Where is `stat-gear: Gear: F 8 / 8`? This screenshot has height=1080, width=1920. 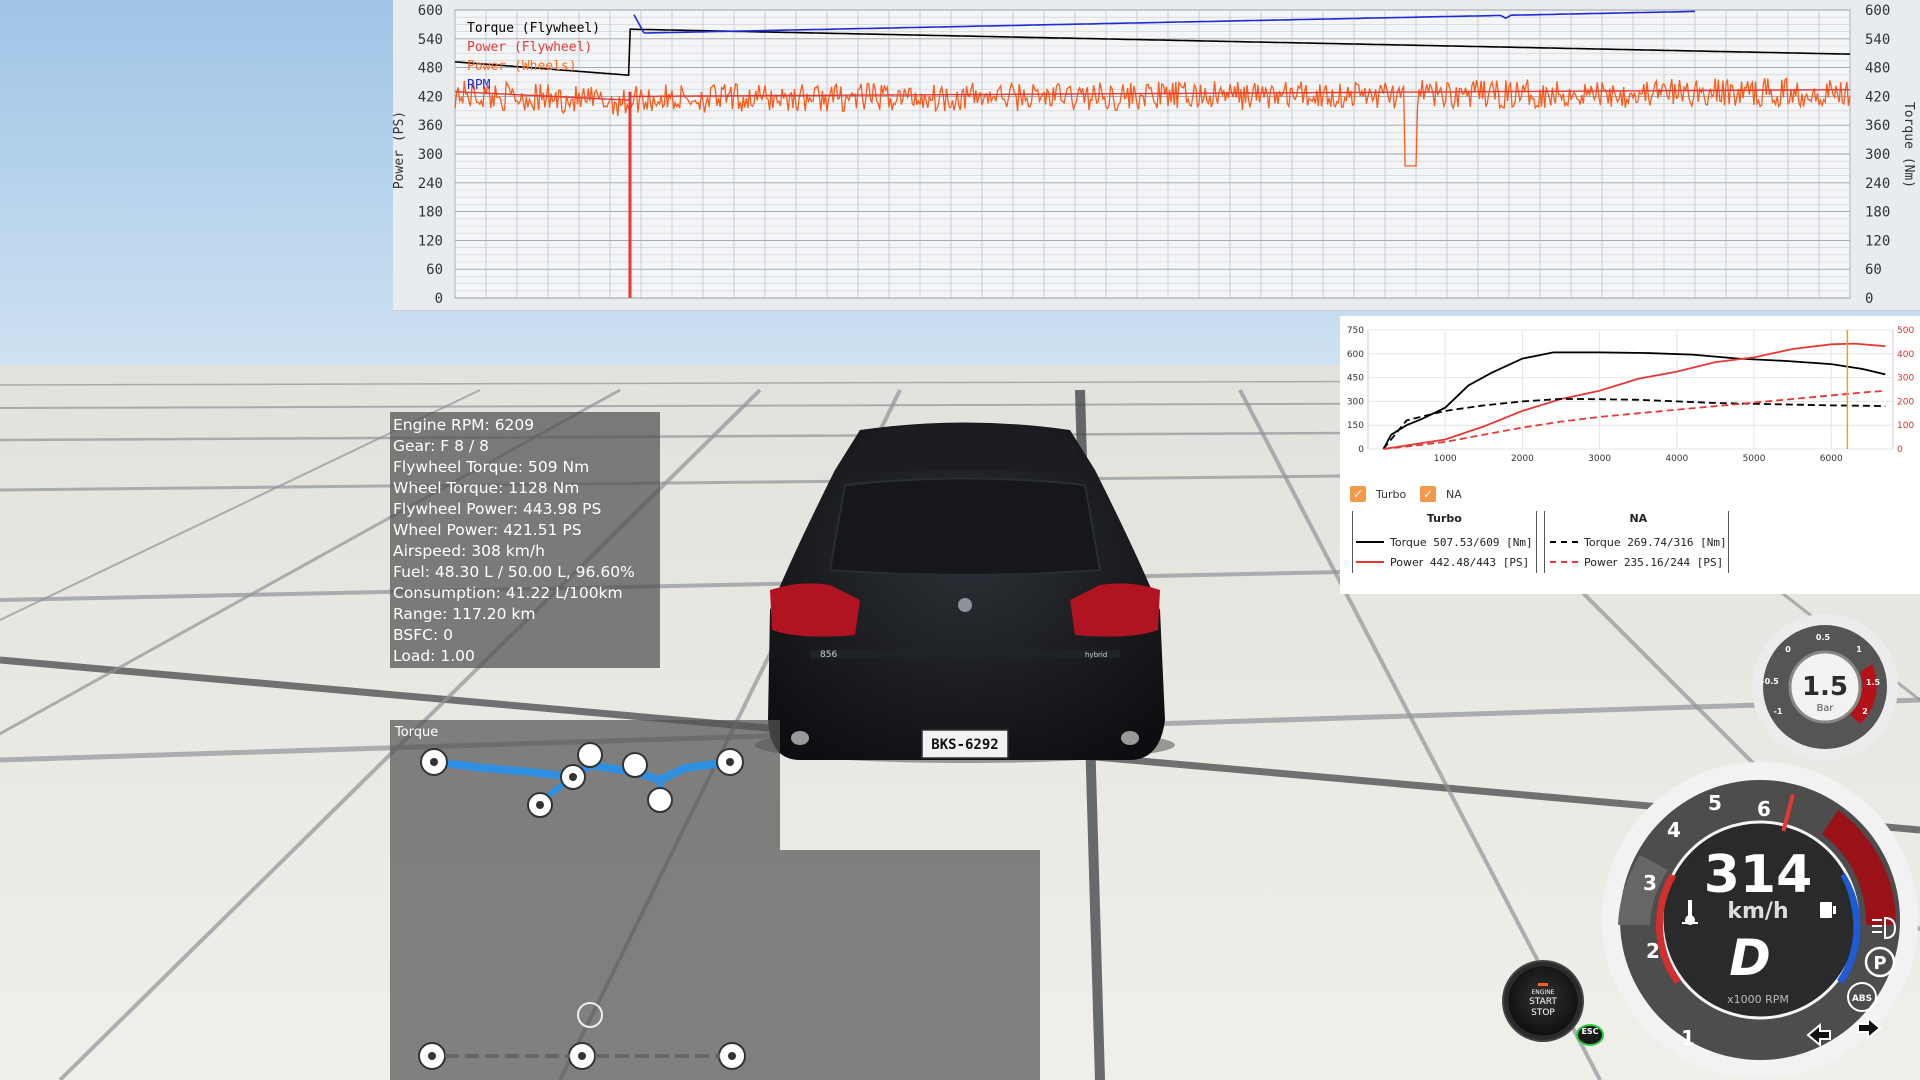 stat-gear: Gear: F 8 / 8 is located at coordinates (441, 446).